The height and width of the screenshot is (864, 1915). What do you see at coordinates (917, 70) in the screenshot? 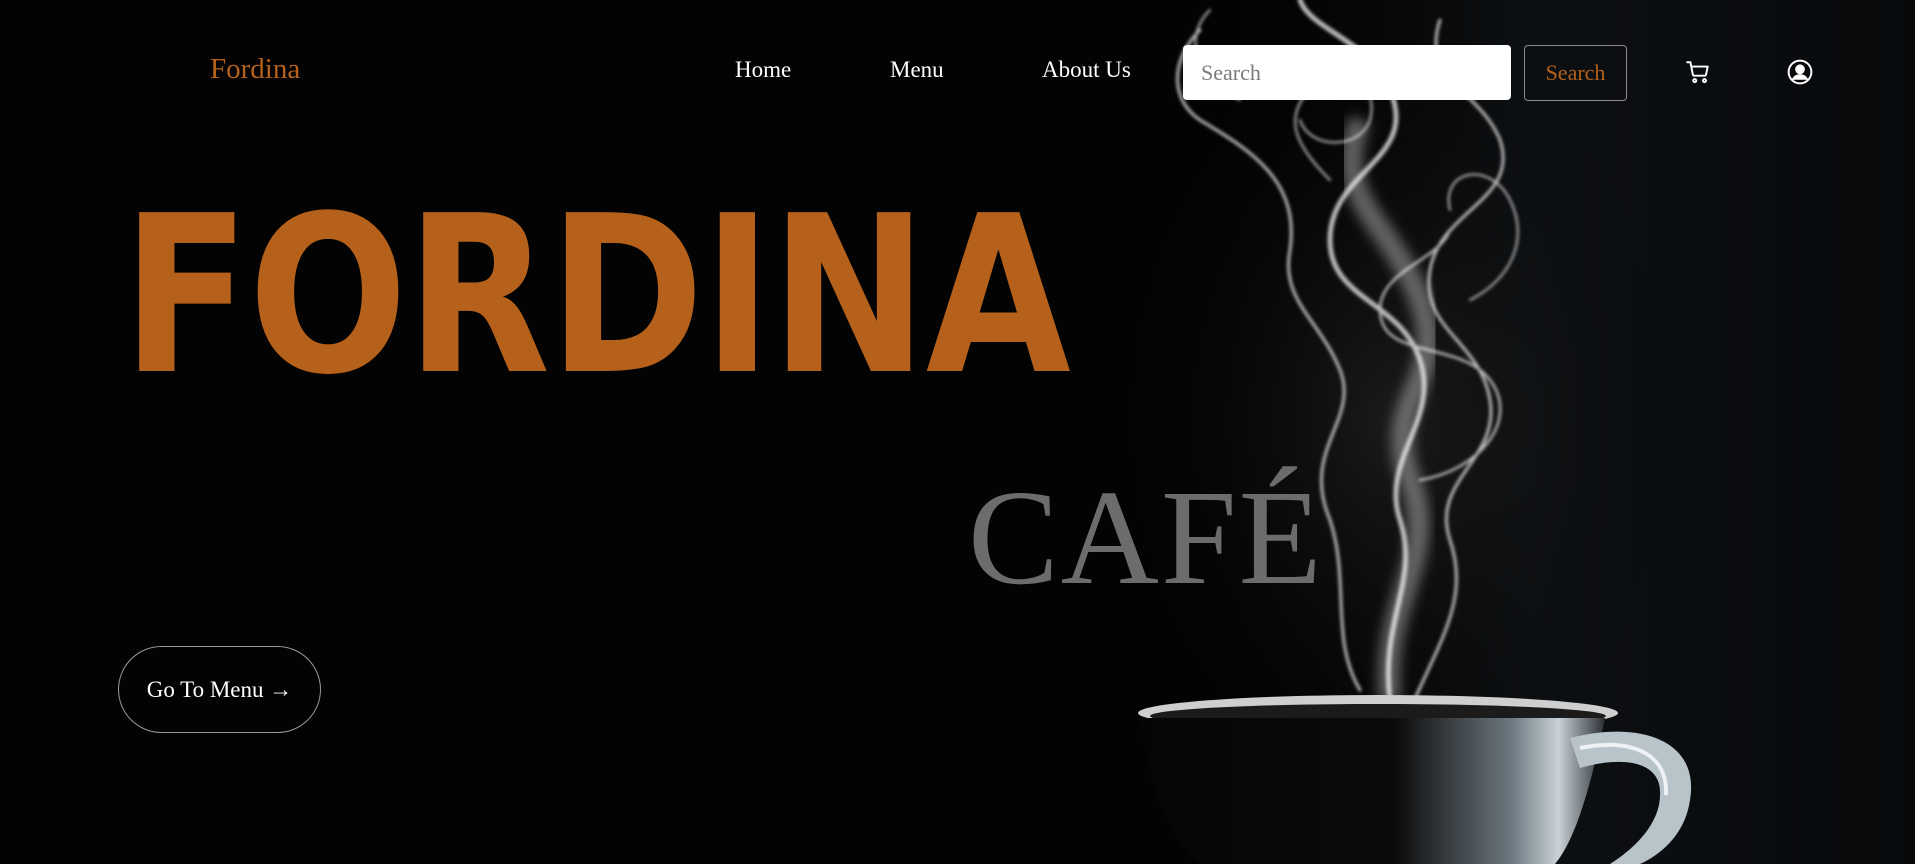
I see `nav-link-menu: Menu` at bounding box center [917, 70].